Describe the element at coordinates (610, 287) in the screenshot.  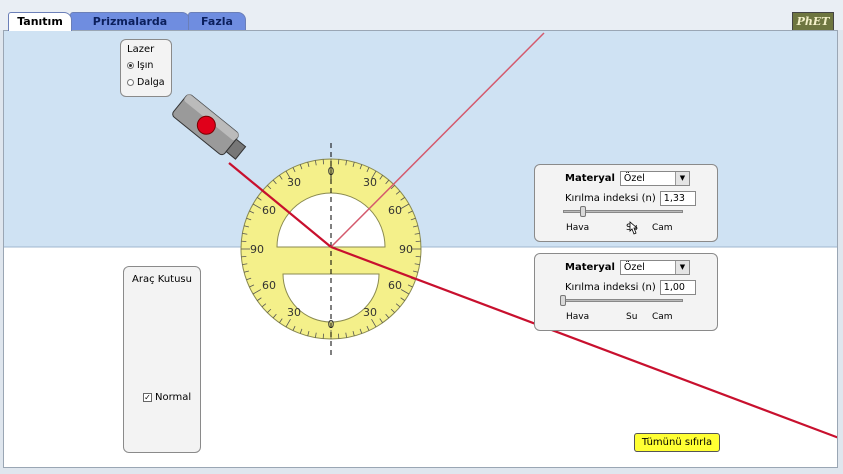
I see `index-label-bottom: Kırılma indeksi (n)` at that location.